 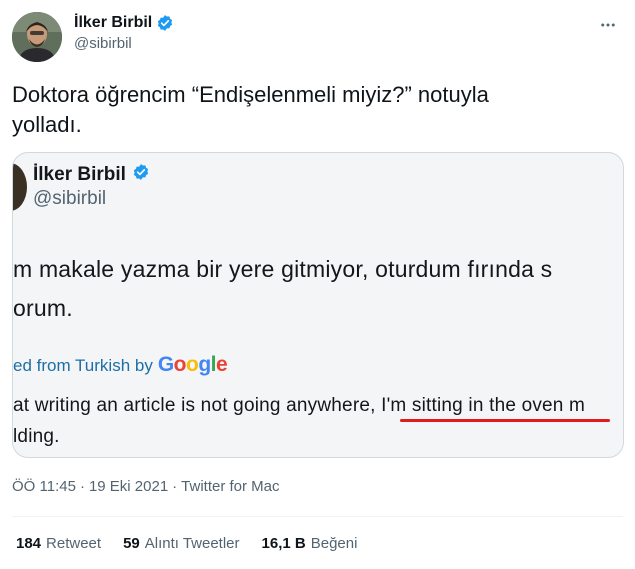 I want to click on likes-stat: 16,1 B Beğeni, so click(x=310, y=543).